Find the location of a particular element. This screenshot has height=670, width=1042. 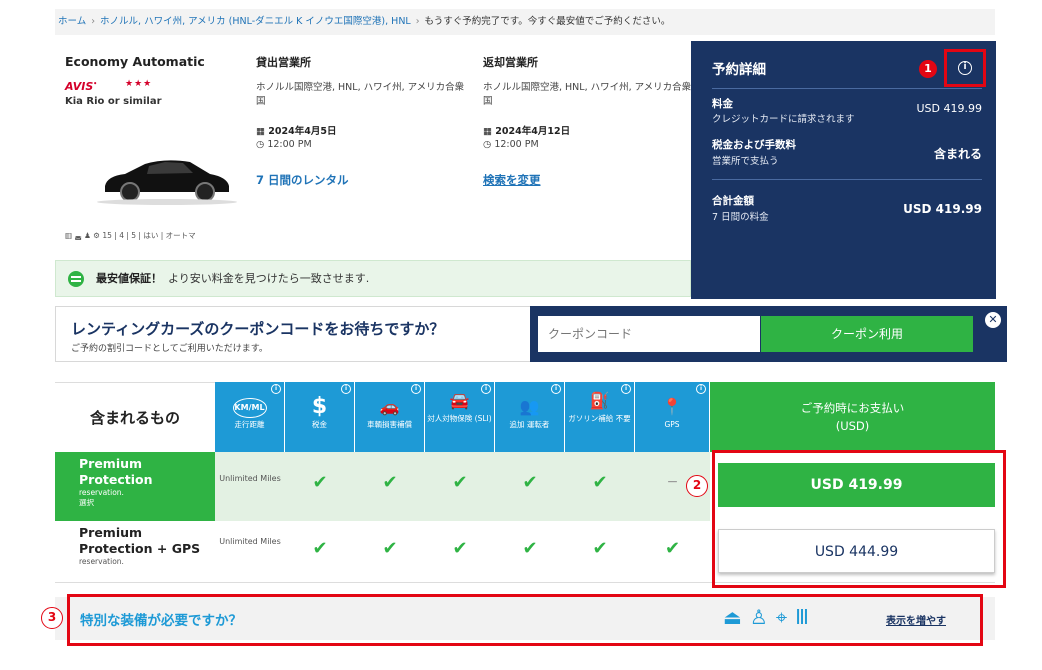

breadcrumb-current: もうすぐ予約完了です。今すぐ最安値でご予約ください。 is located at coordinates (547, 21).